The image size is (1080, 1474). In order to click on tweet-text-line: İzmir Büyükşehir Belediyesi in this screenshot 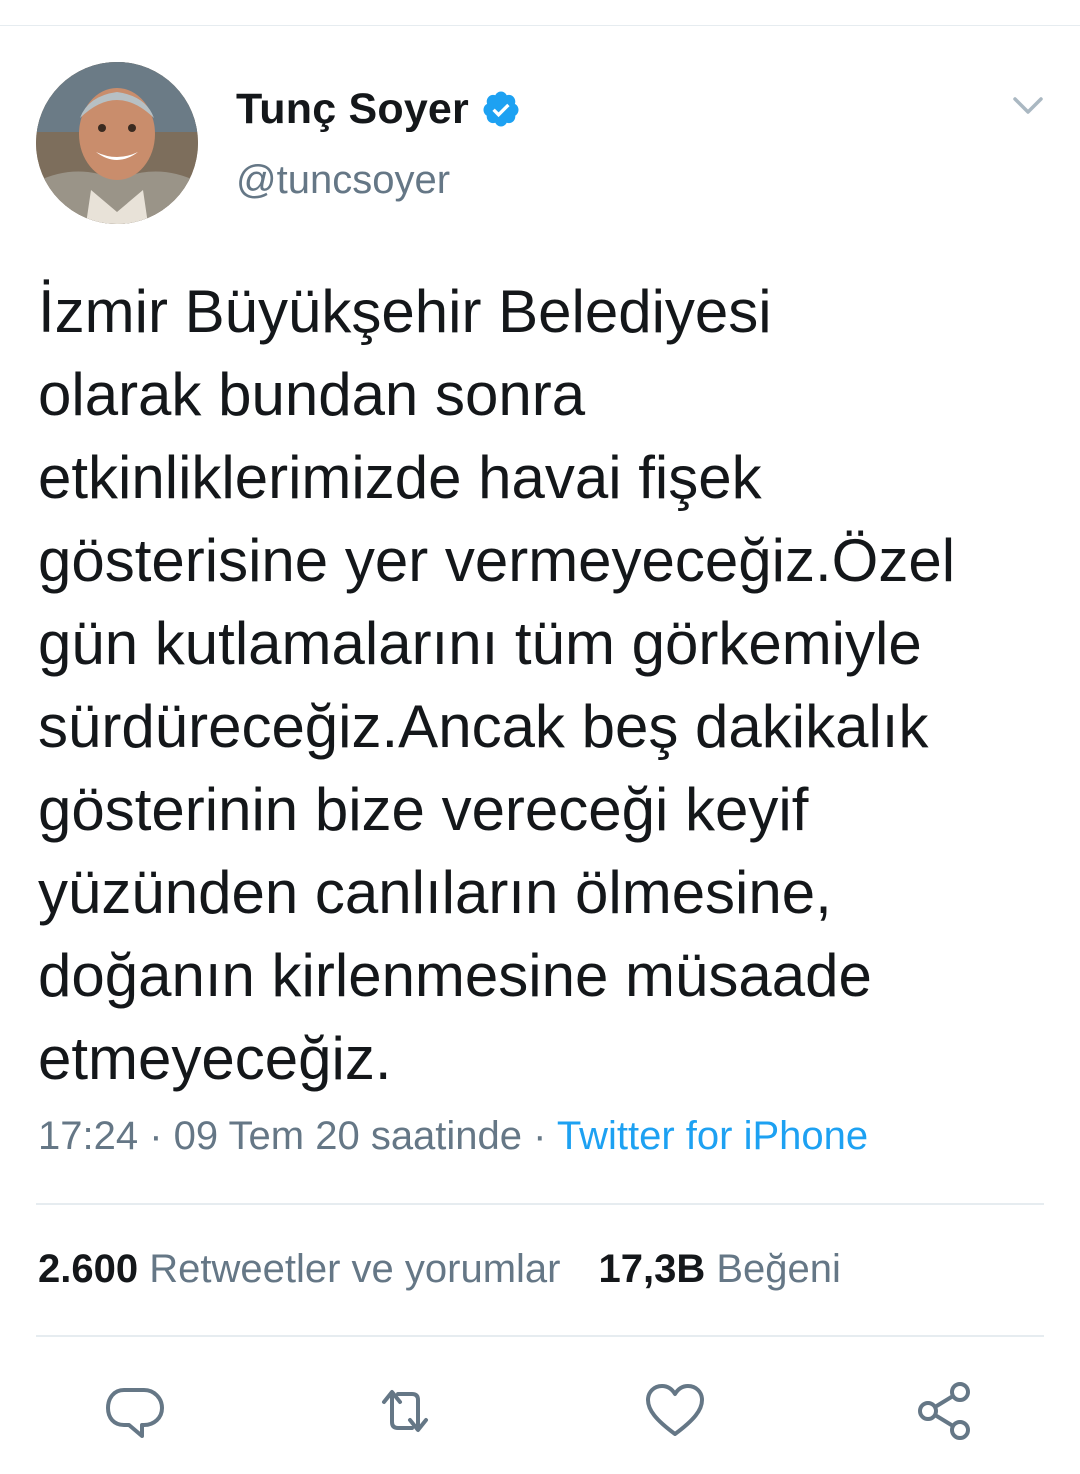, I will do `click(405, 311)`.